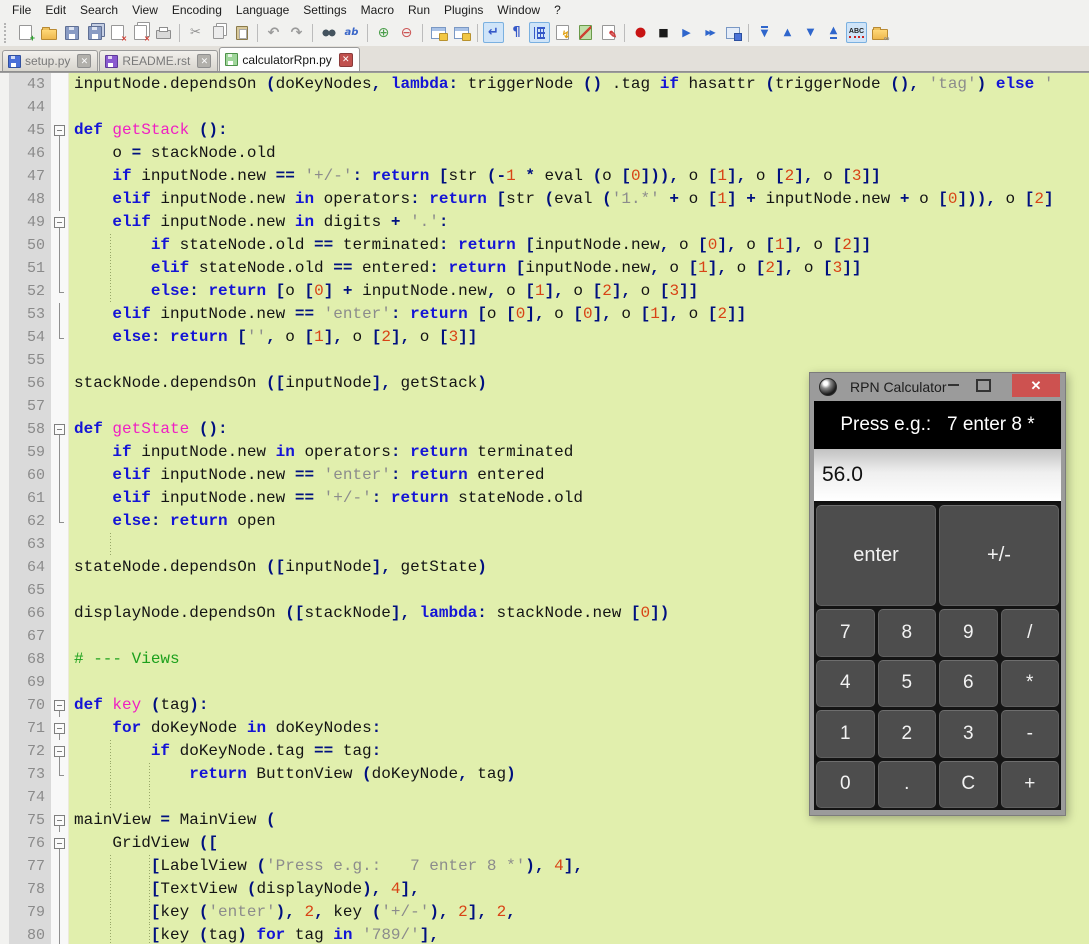 The width and height of the screenshot is (1089, 944). I want to click on line-number: 74, so click(30, 797).